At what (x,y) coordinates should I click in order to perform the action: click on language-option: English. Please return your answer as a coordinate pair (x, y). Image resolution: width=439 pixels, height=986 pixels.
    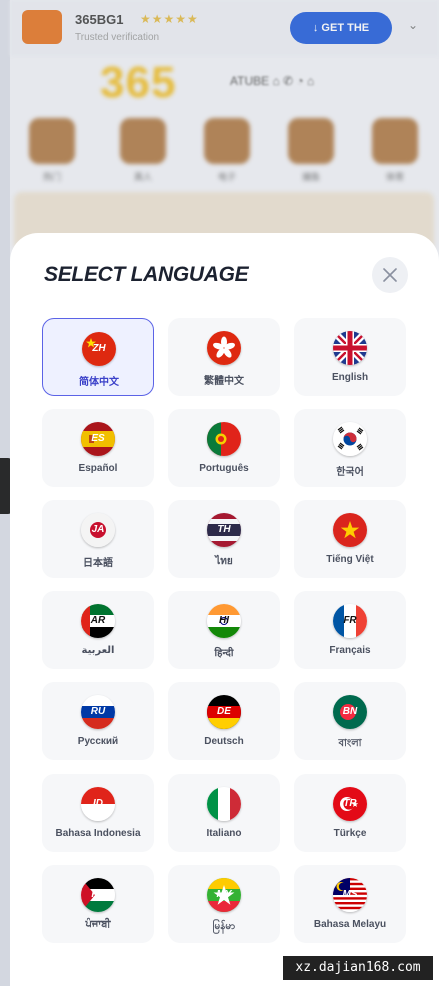
    Looking at the image, I should click on (350, 357).